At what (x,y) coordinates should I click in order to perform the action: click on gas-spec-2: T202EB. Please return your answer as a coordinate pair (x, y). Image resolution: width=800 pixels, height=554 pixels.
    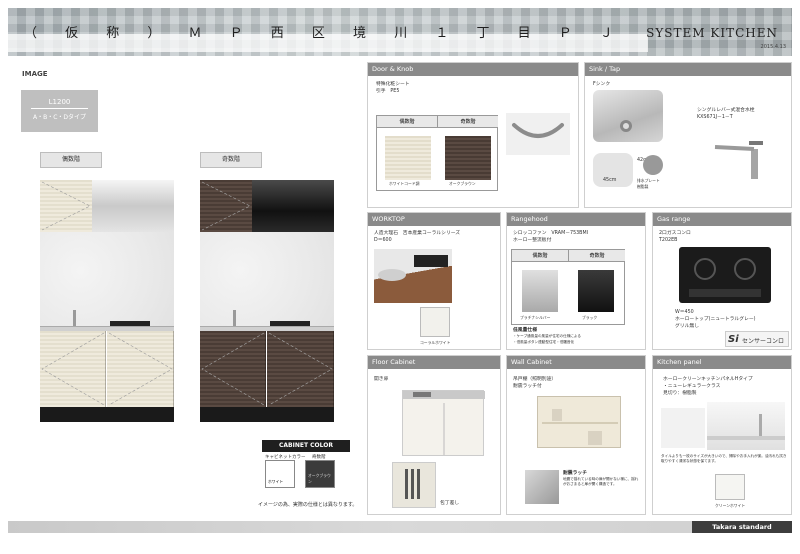
    Looking at the image, I should click on (668, 240).